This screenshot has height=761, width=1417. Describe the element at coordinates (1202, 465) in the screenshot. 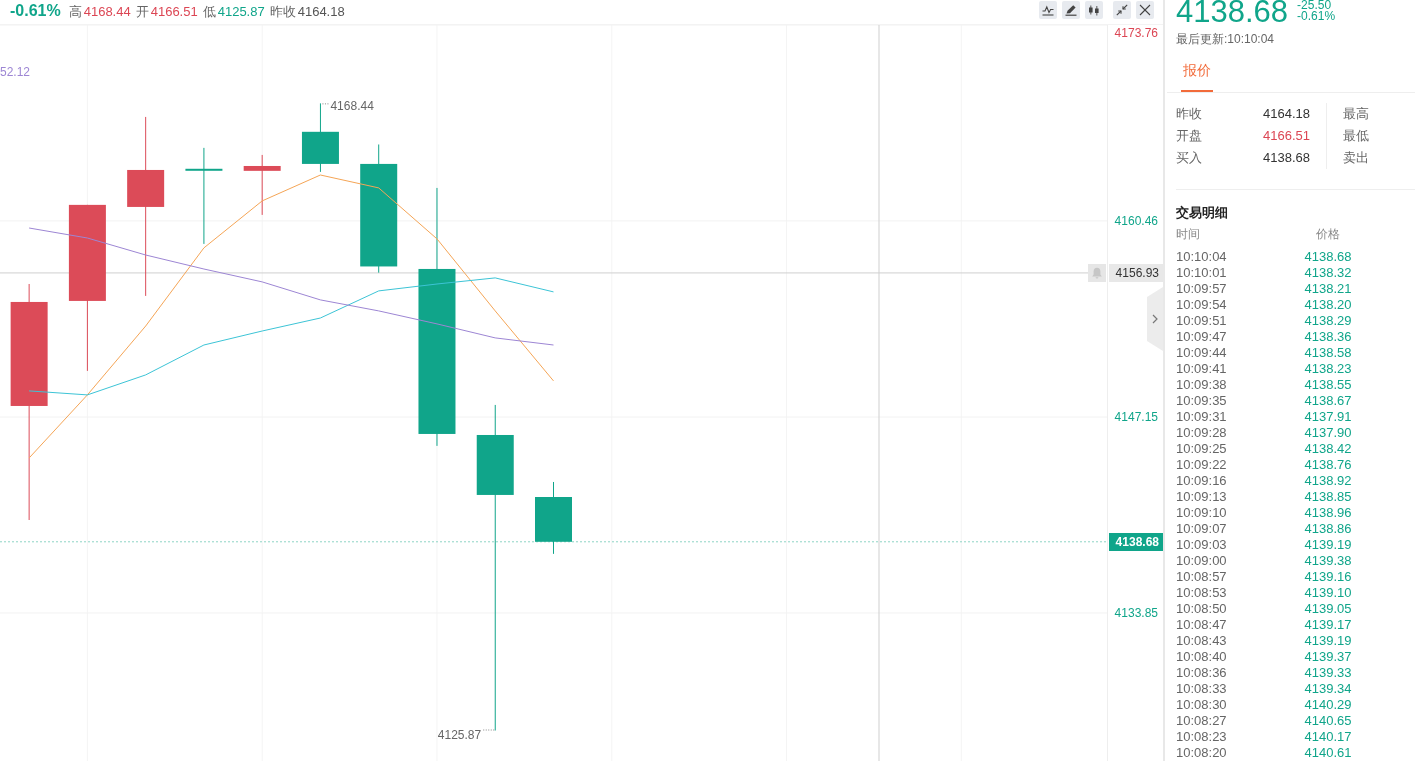

I see `trade-time: 10:09:22` at that location.